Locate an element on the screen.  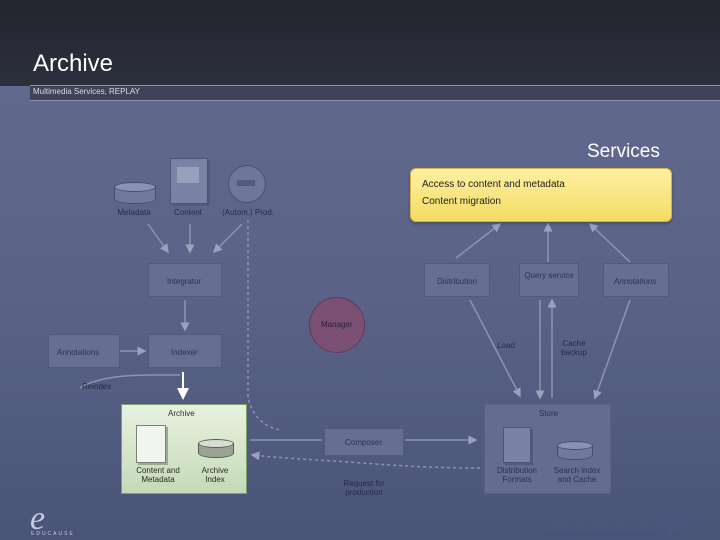
arrow-production-integrator is located at coordinates (227, 238).